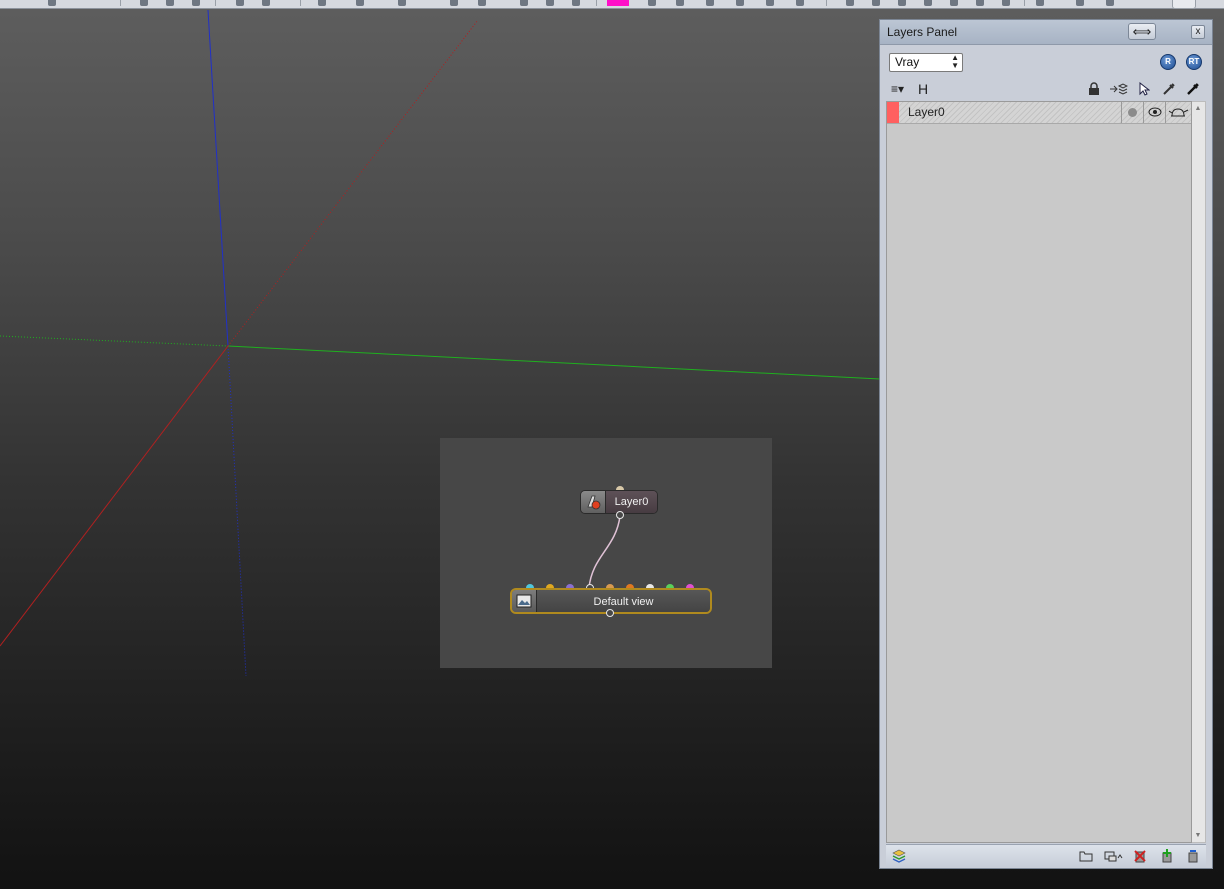 This screenshot has height=889, width=1224. I want to click on vray-rt-icon: RT, so click(1194, 62).